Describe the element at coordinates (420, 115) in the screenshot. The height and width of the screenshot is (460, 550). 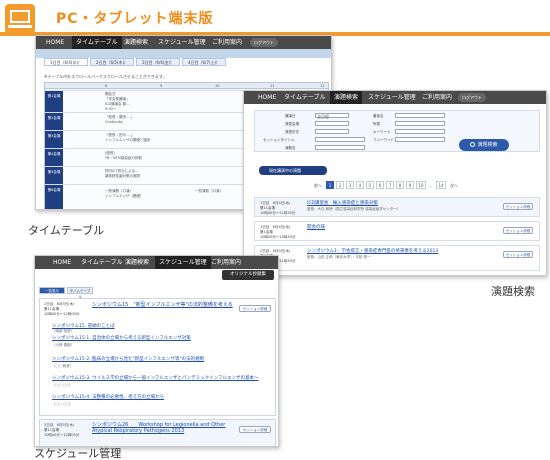
I see `author-input` at that location.